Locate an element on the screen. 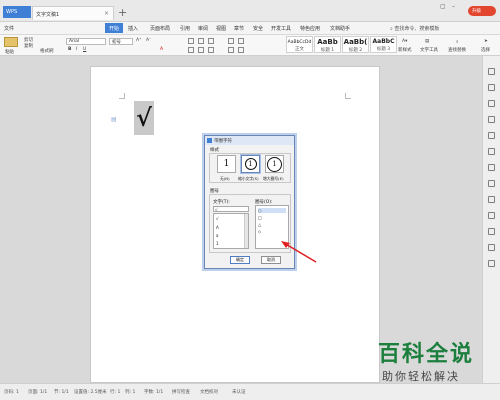 This screenshot has height=400, width=500. sidebar-template-icon is located at coordinates (491, 183).